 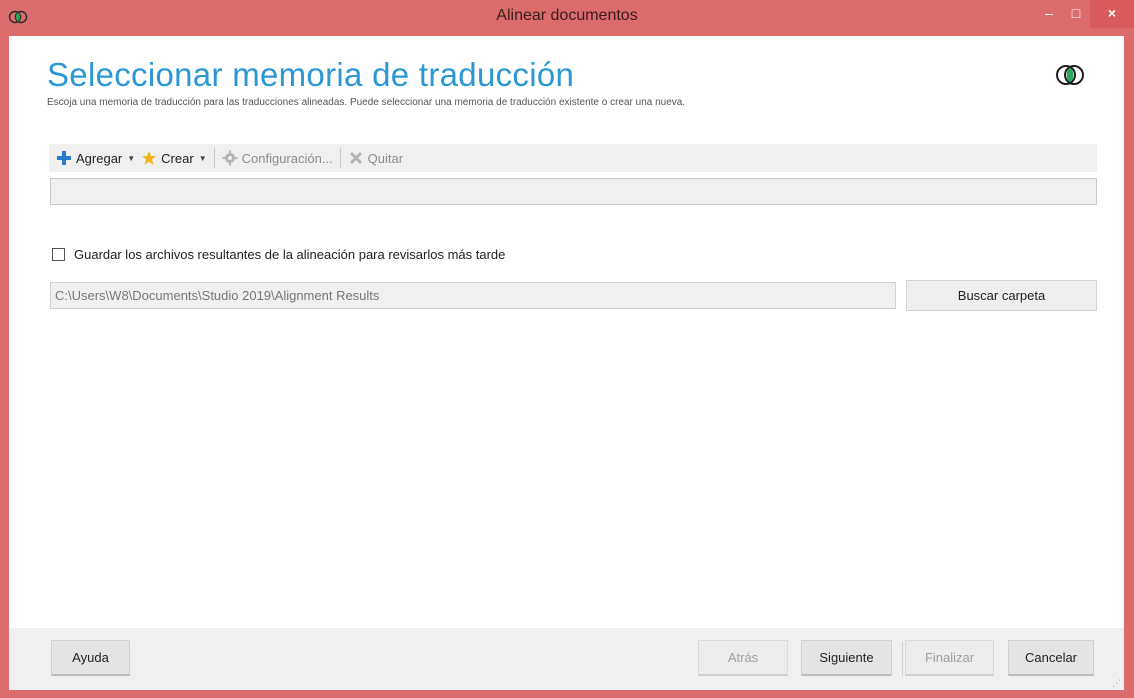 I want to click on create-tm-button: Crear ▼, so click(x=173, y=158).